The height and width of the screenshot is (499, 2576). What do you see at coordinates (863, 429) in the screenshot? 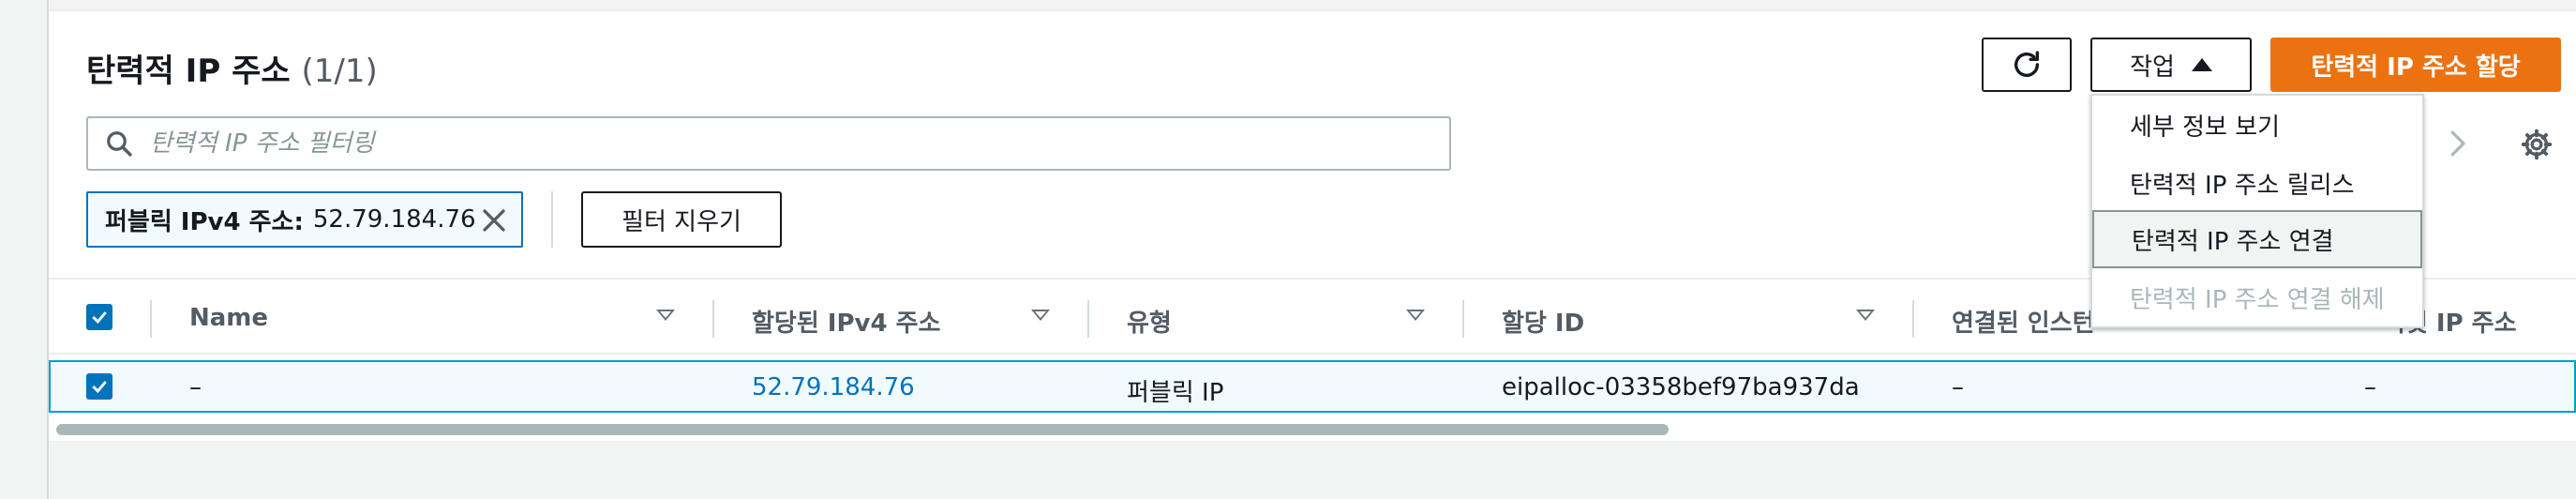
I see `scrollbar-thumb` at bounding box center [863, 429].